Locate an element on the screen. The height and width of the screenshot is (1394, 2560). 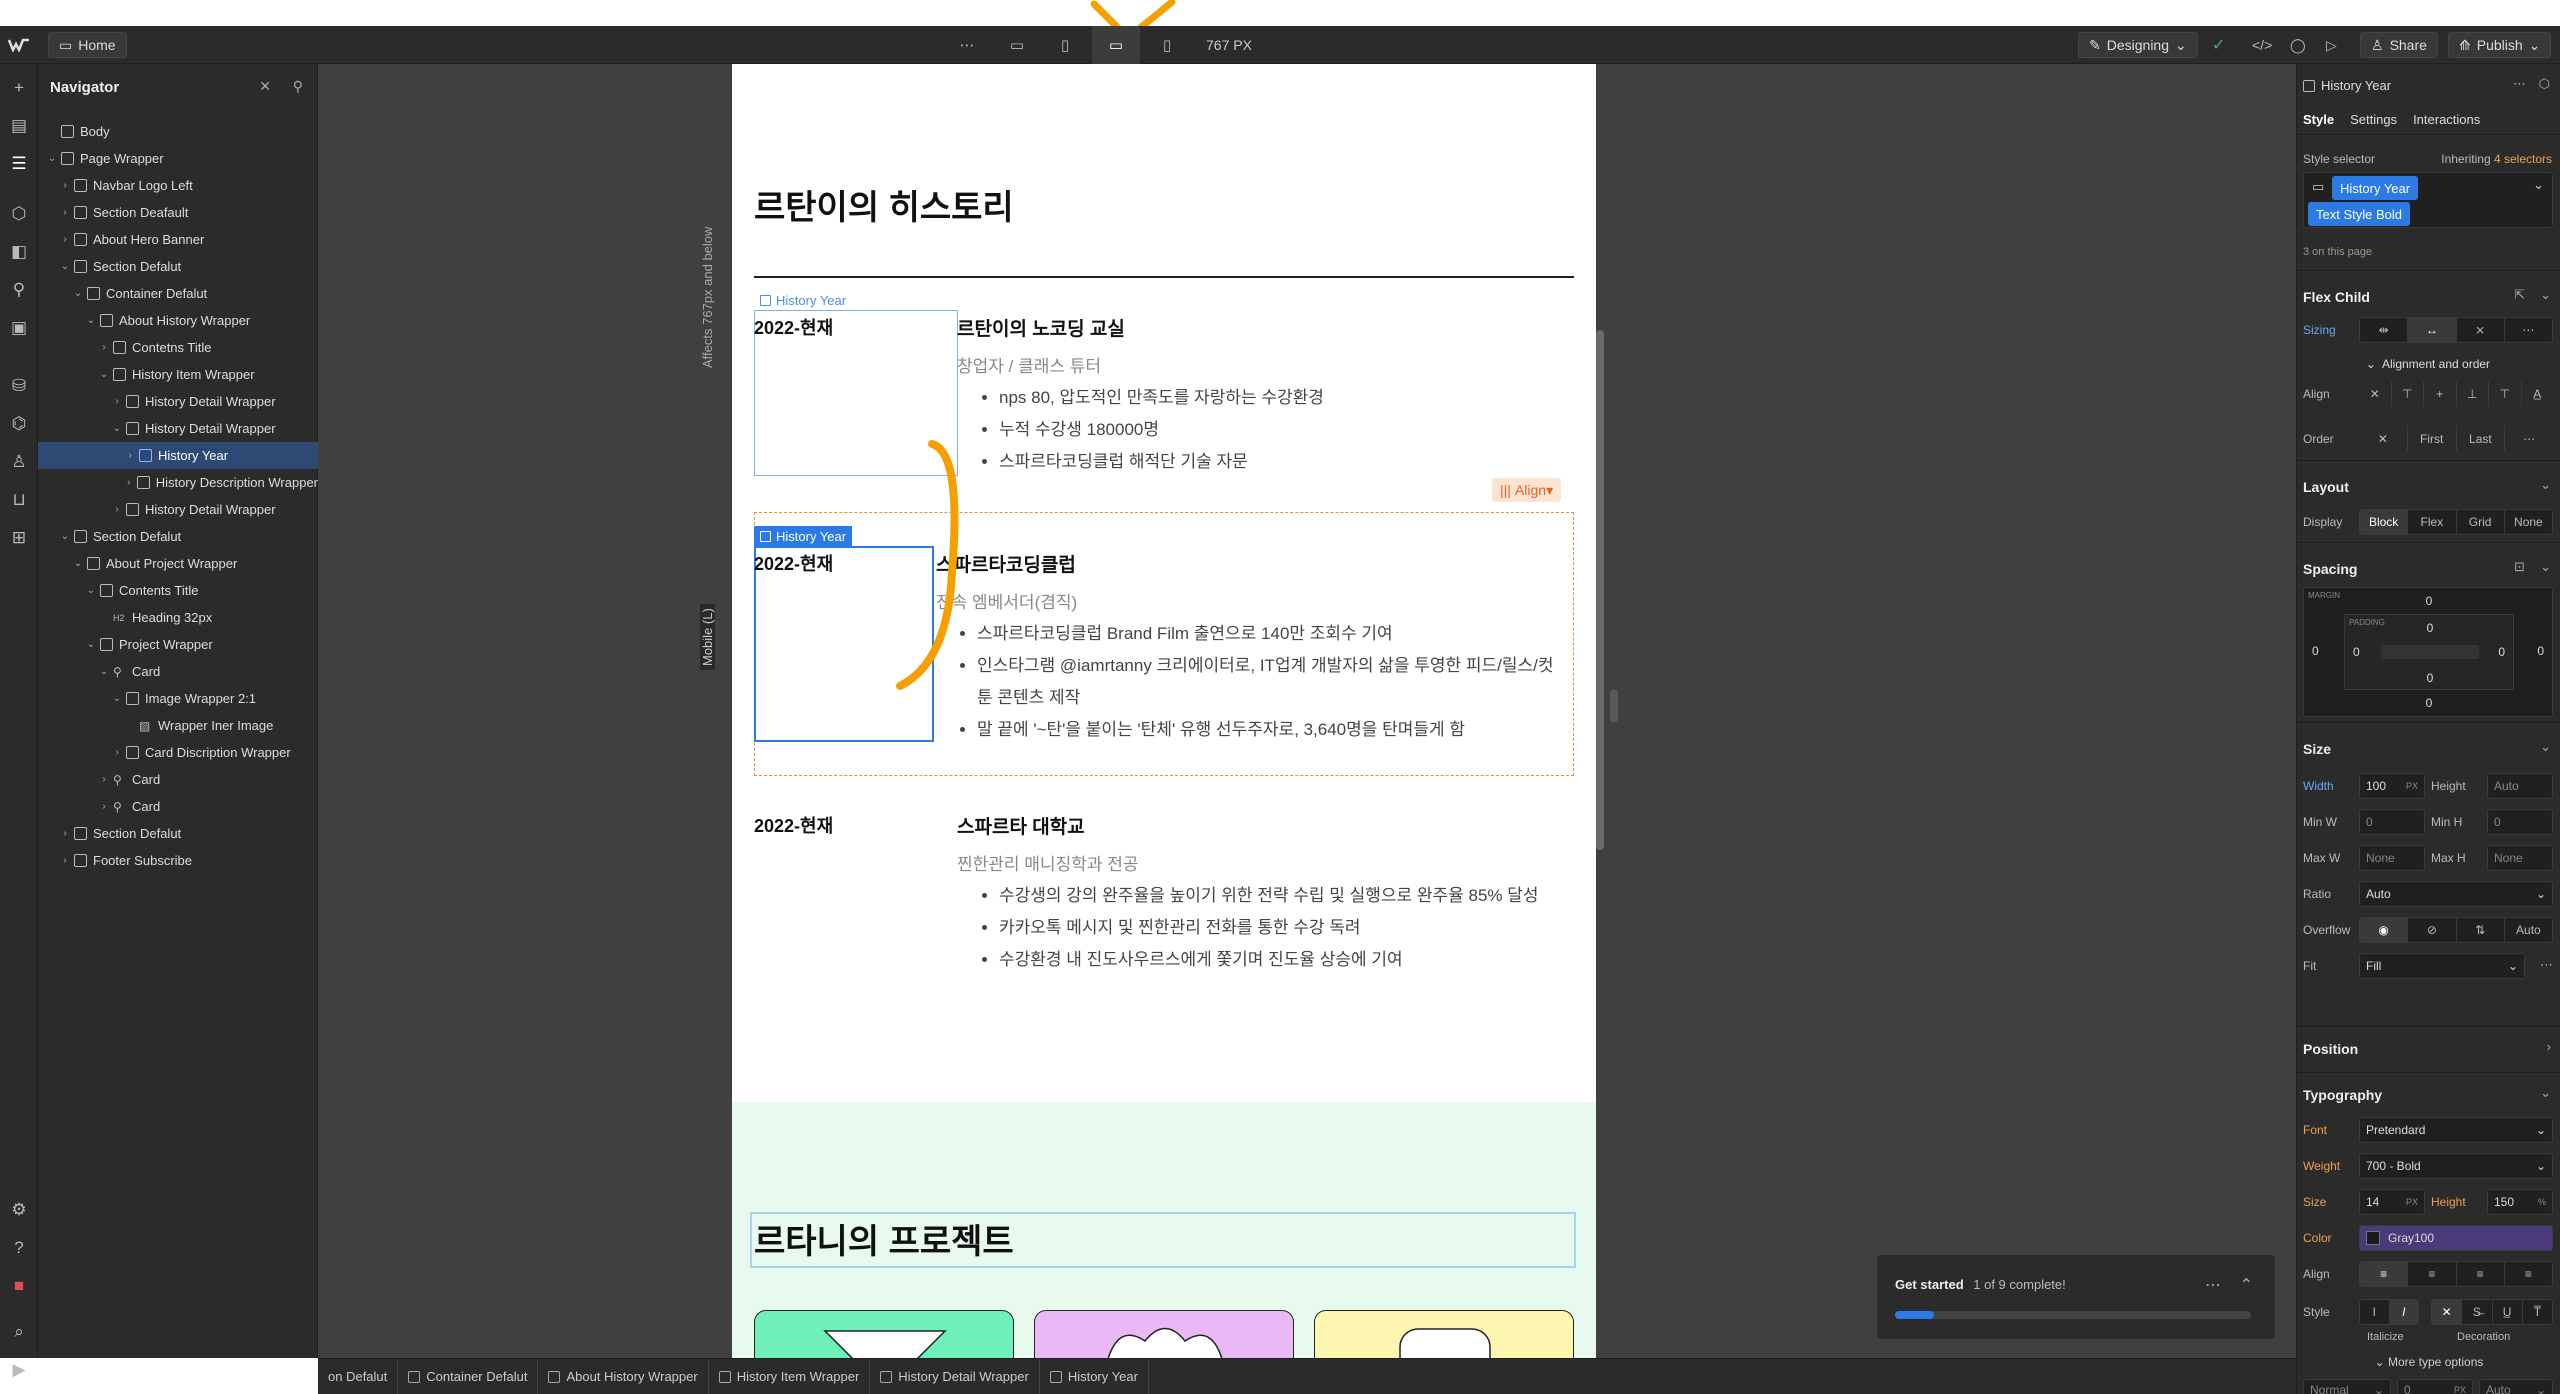
align-end-icon: ⊥ is located at coordinates (2473, 394).